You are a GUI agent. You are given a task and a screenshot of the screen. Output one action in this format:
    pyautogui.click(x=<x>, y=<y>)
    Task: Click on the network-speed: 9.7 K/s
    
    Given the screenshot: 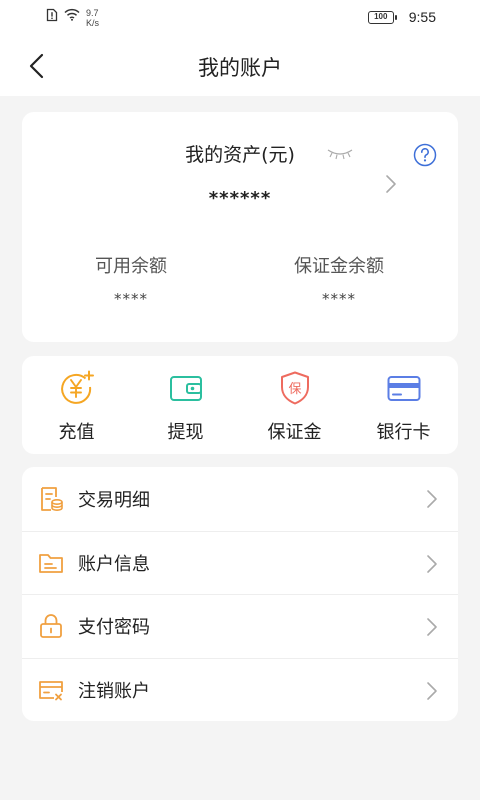 What is the action you would take?
    pyautogui.click(x=92, y=18)
    